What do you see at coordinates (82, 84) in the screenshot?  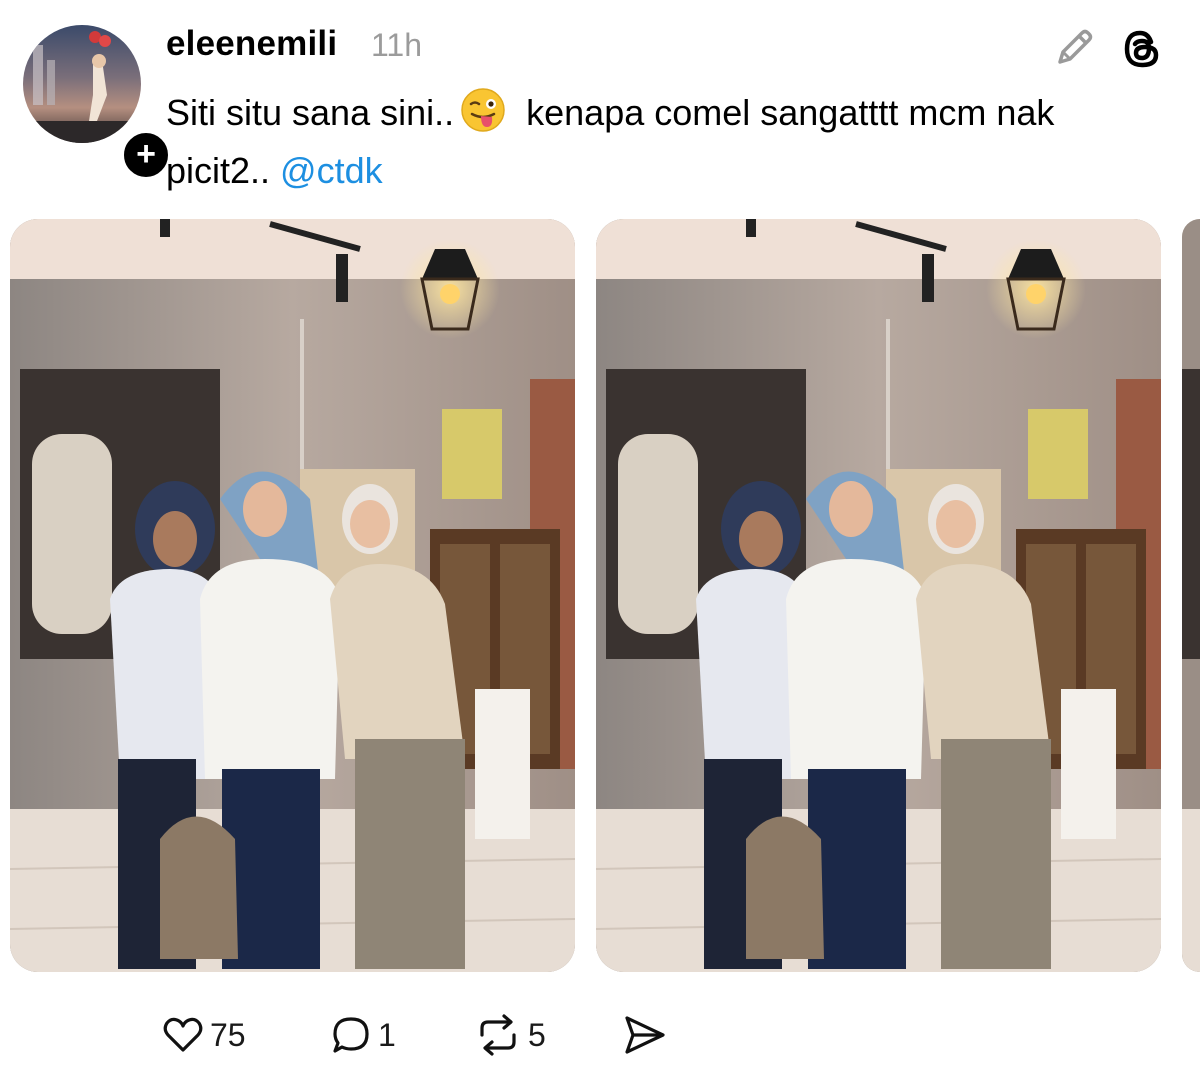 I see `author-avatar` at bounding box center [82, 84].